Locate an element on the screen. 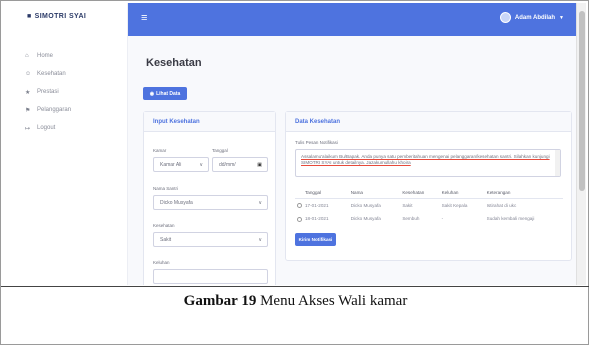 This screenshot has width=589, height=345. kirim-notifikasi-button: Kirim Notifikasi is located at coordinates (315, 239).